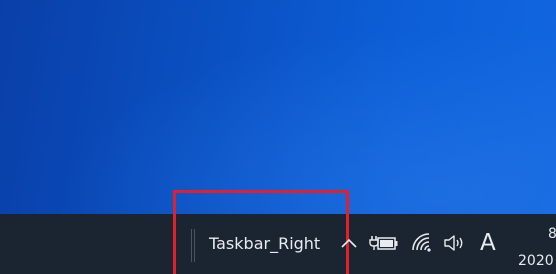 This screenshot has width=556, height=274. What do you see at coordinates (537, 247) in the screenshot?
I see `system-clock: 8 2020` at bounding box center [537, 247].